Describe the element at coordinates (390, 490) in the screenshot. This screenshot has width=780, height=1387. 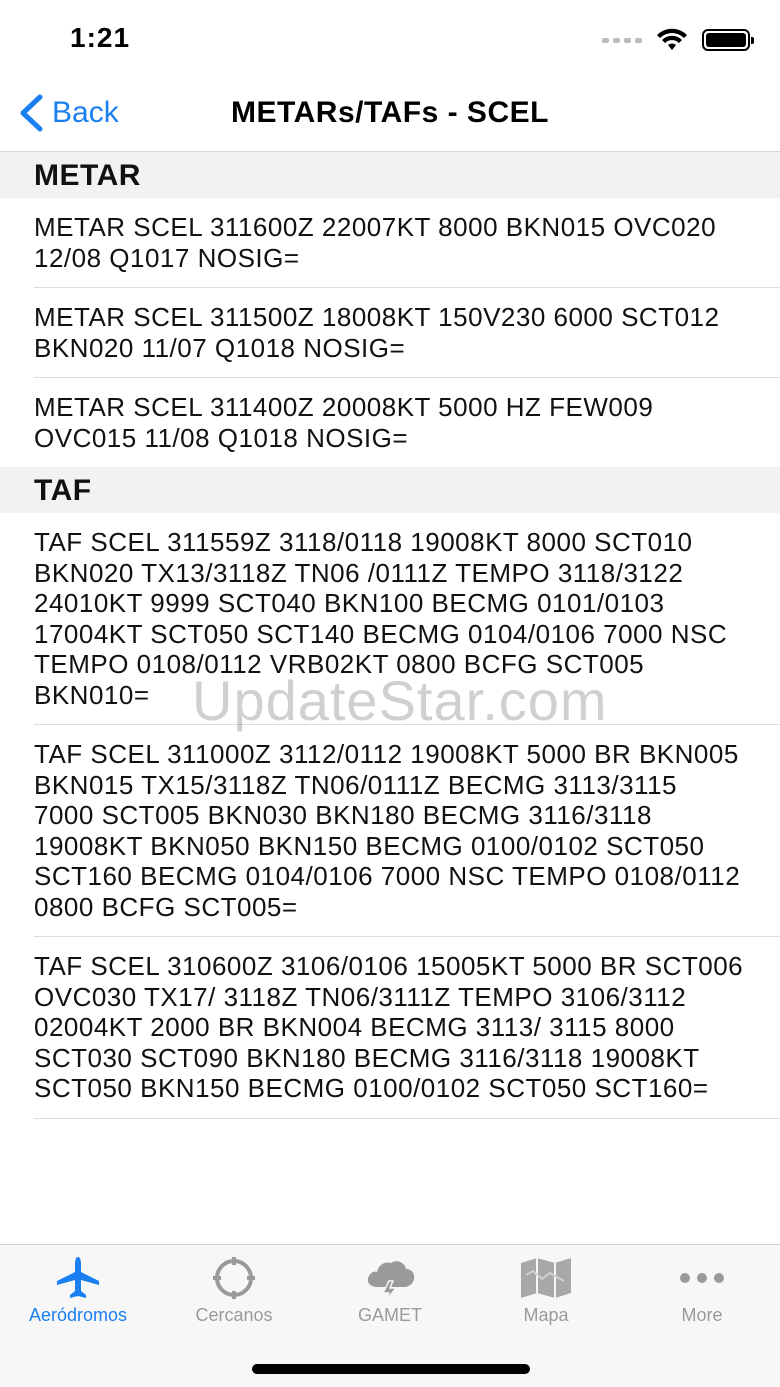
I see `section-header-taf: TAF` at that location.